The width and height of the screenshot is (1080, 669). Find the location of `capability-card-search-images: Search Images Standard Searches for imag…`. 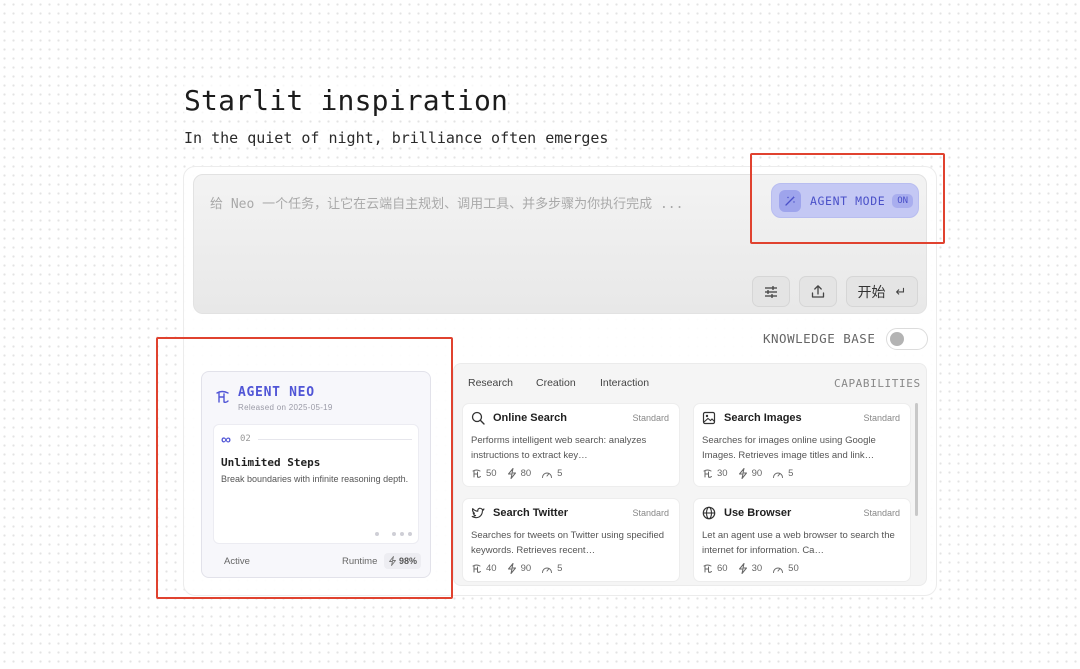

capability-card-search-images: Search Images Standard Searches for imag… is located at coordinates (802, 445).